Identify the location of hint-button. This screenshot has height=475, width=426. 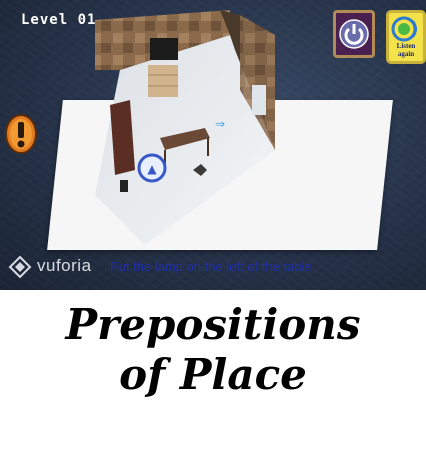
(21, 134).